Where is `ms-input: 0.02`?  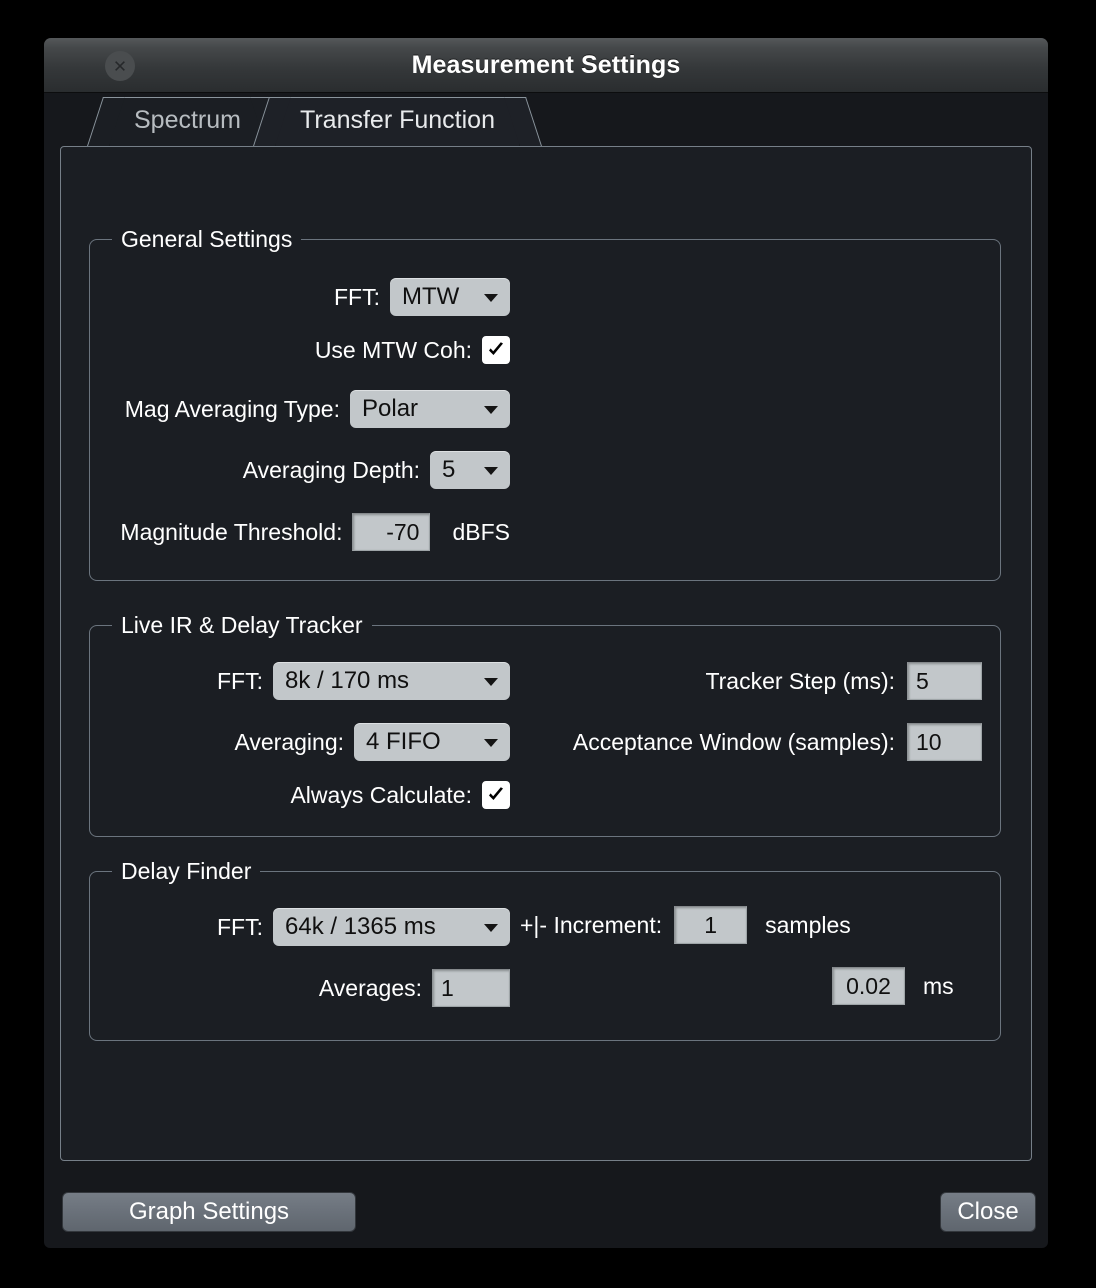
ms-input: 0.02 is located at coordinates (868, 986).